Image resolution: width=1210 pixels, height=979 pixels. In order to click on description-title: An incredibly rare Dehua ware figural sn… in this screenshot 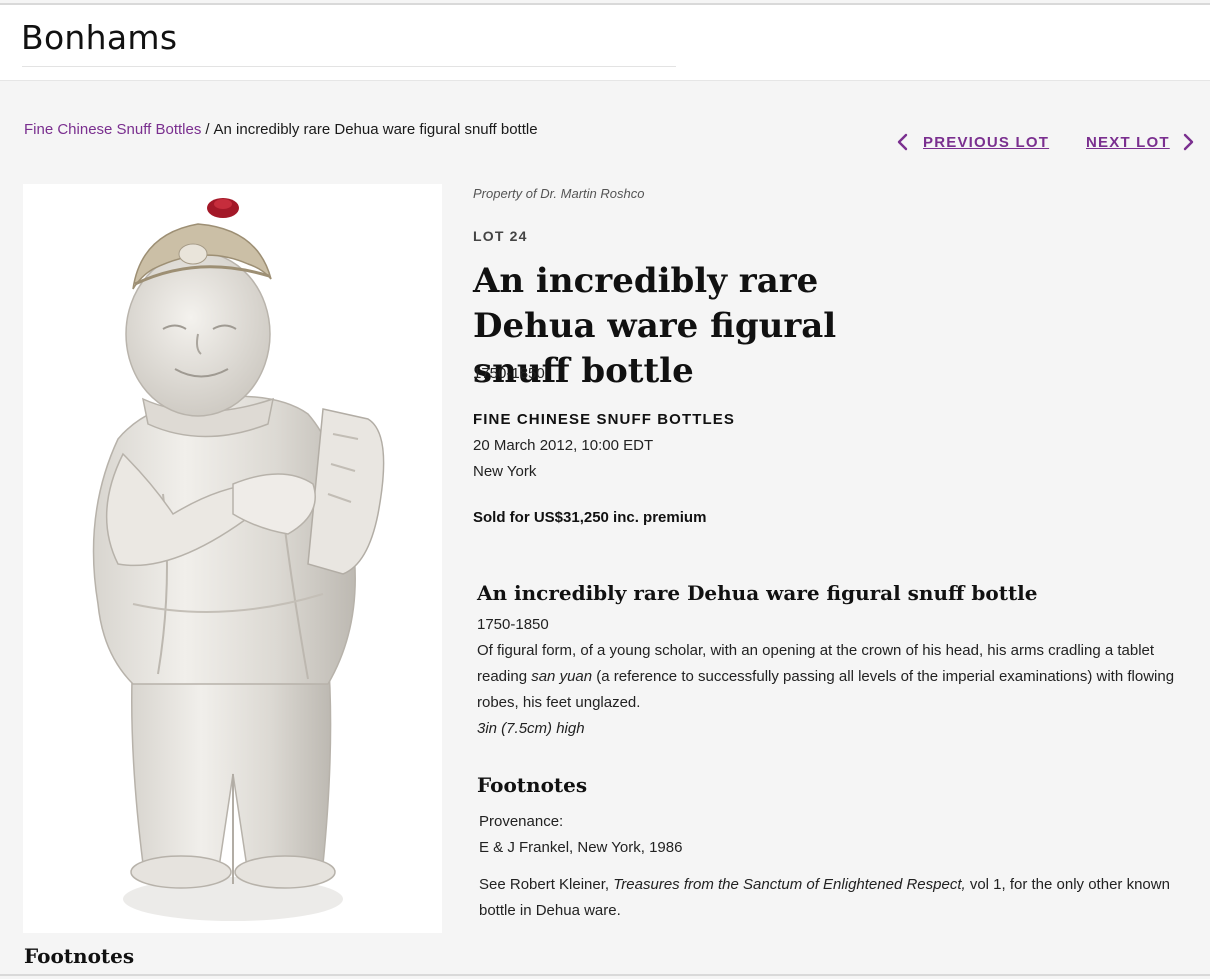, I will do `click(757, 593)`.